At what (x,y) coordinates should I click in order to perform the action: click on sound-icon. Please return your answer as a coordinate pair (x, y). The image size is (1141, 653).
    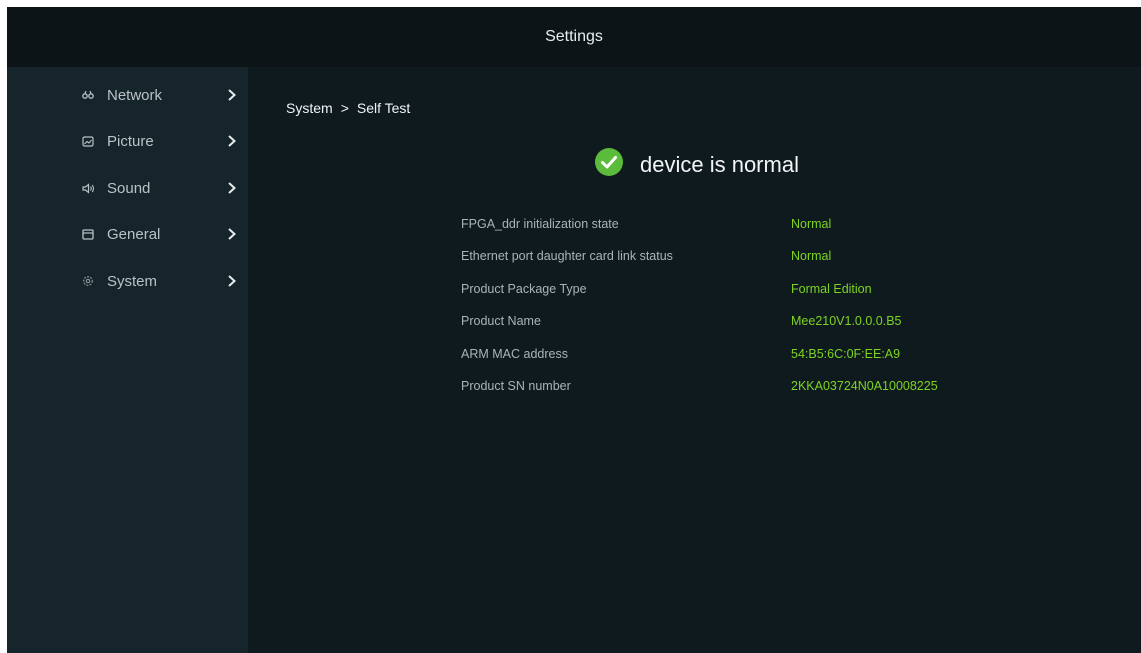
    Looking at the image, I should click on (88, 188).